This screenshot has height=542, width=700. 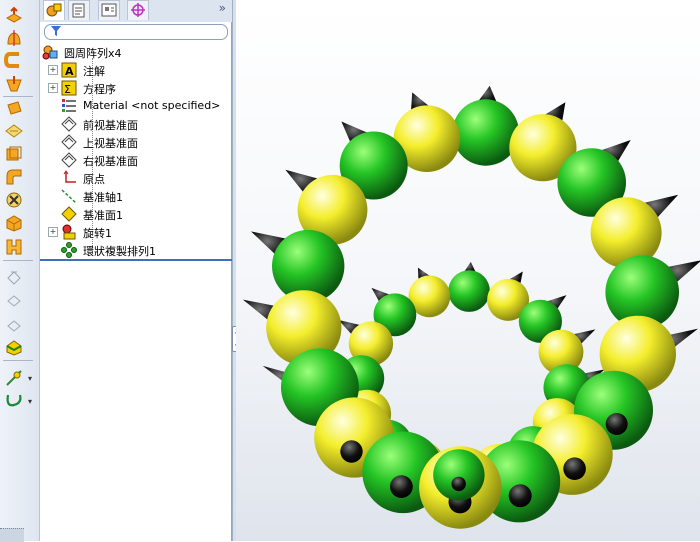 I want to click on tree-item-front-plane: 前视基准面, so click(x=135, y=124).